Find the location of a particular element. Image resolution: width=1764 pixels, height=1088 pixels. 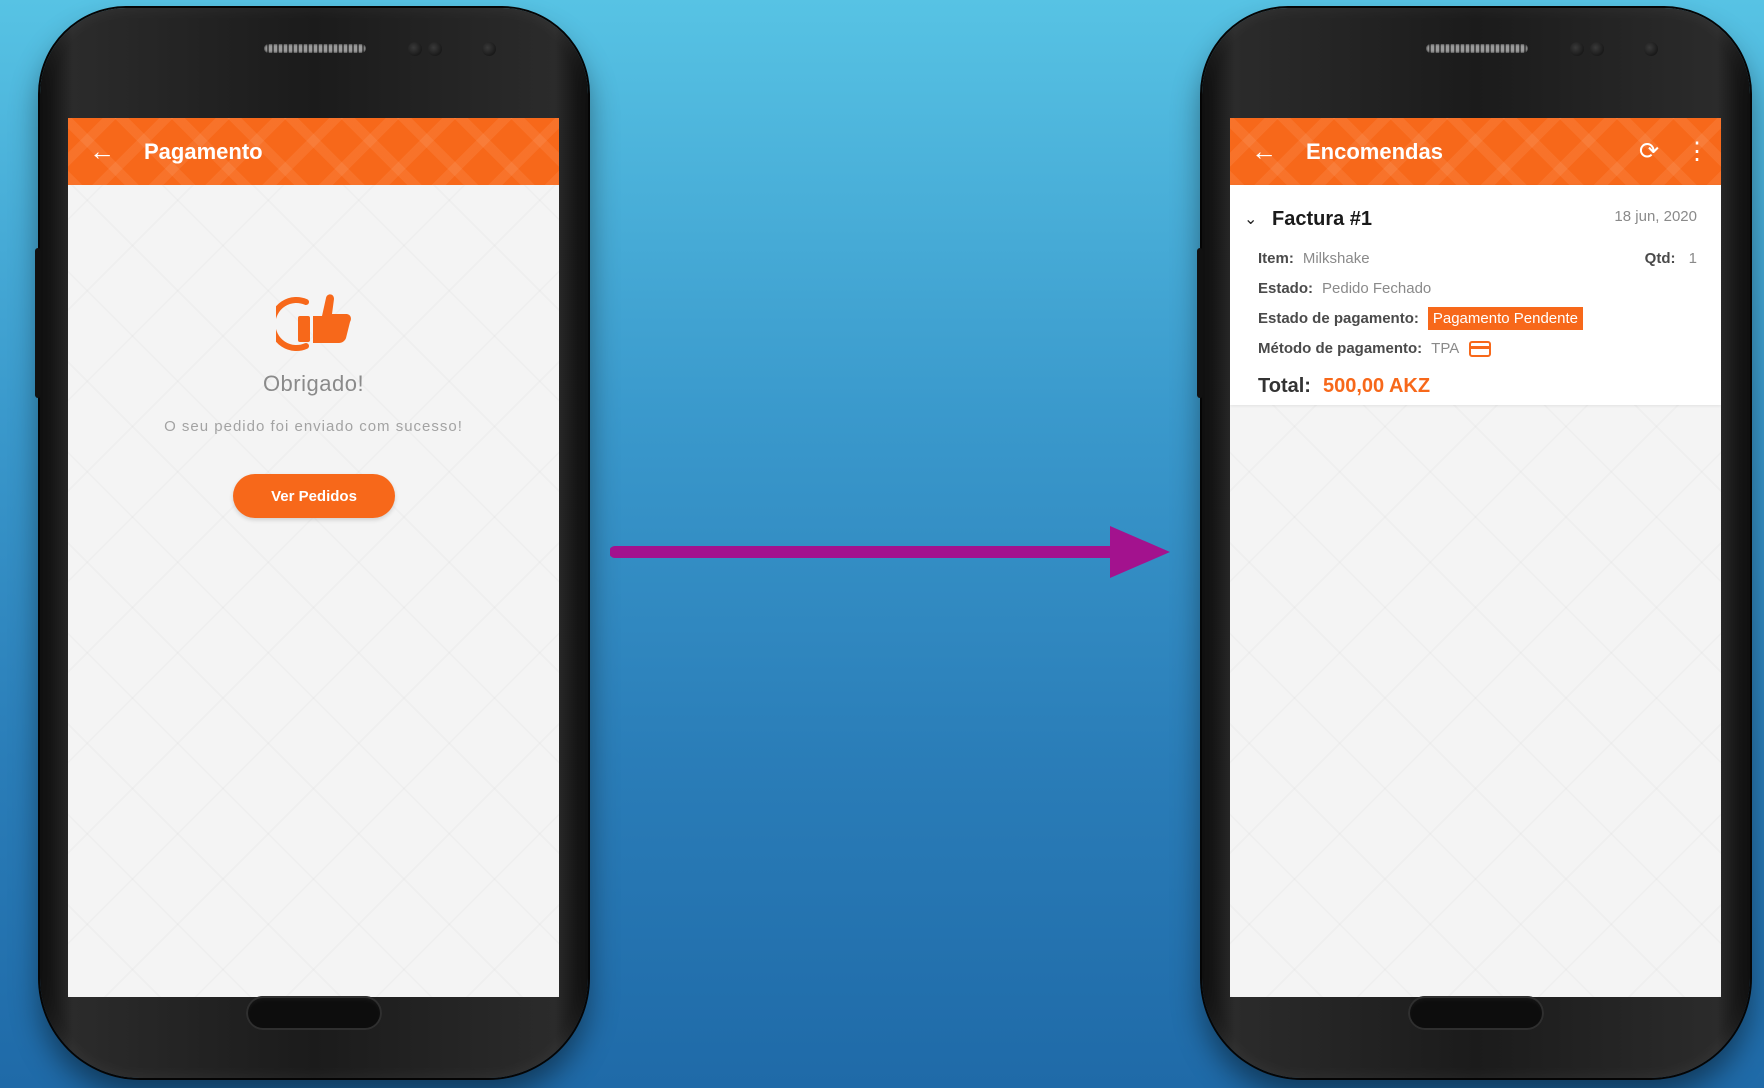

status-row: Estado: Pedido Fechado is located at coordinates (1344, 288).